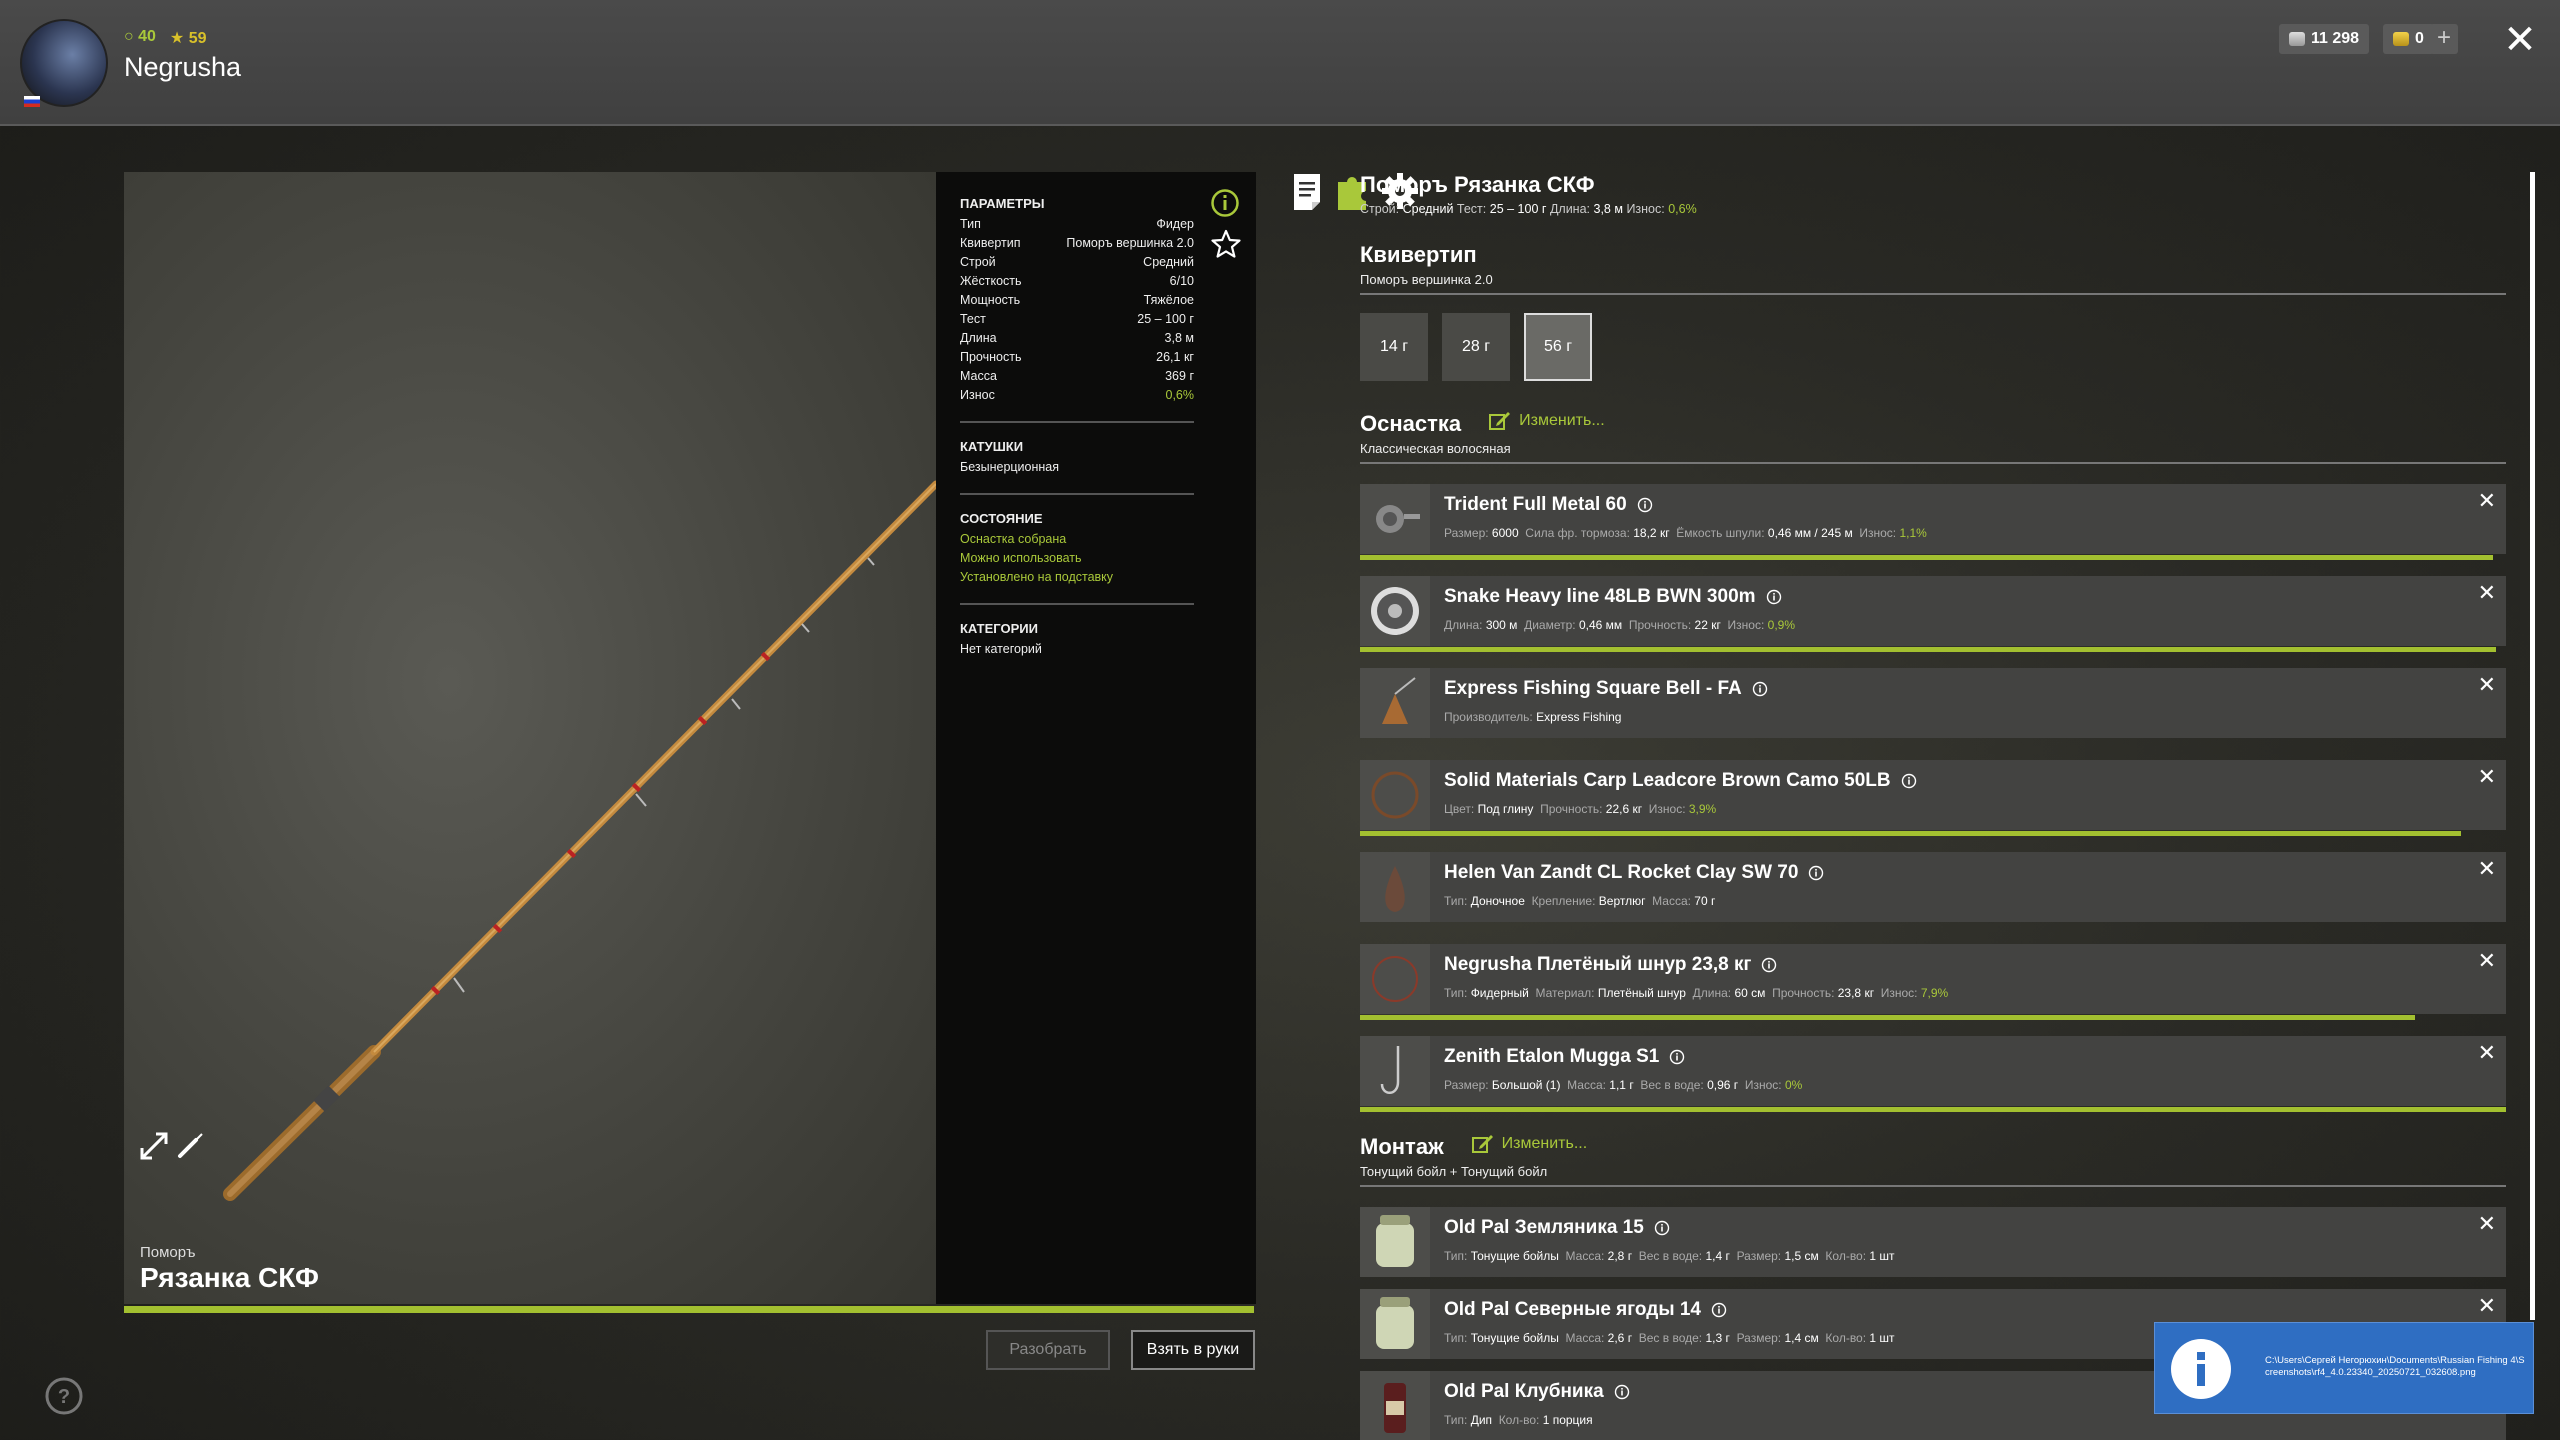 This screenshot has width=2560, height=1440. Describe the element at coordinates (1558, 347) in the screenshot. I see `quiver-tip-option-selected: 56 г` at that location.